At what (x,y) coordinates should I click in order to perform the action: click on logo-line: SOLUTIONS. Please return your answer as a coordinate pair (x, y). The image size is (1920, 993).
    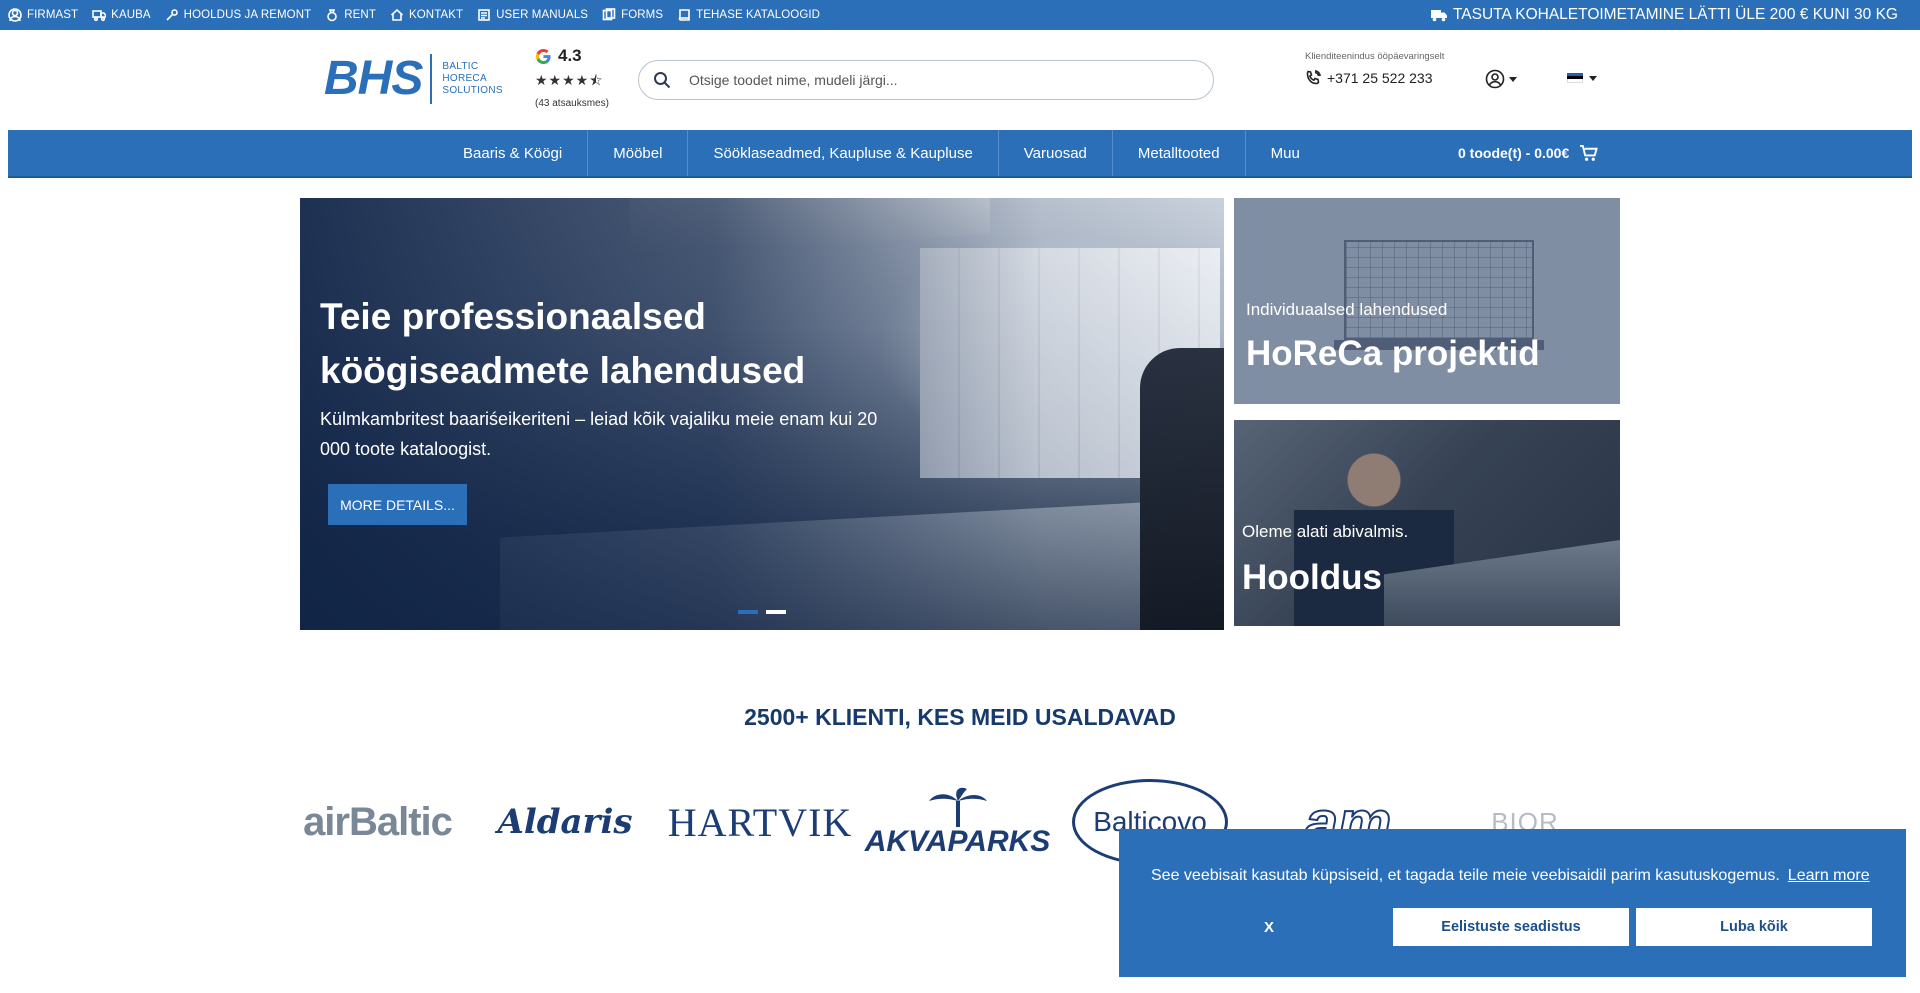
    Looking at the image, I should click on (472, 90).